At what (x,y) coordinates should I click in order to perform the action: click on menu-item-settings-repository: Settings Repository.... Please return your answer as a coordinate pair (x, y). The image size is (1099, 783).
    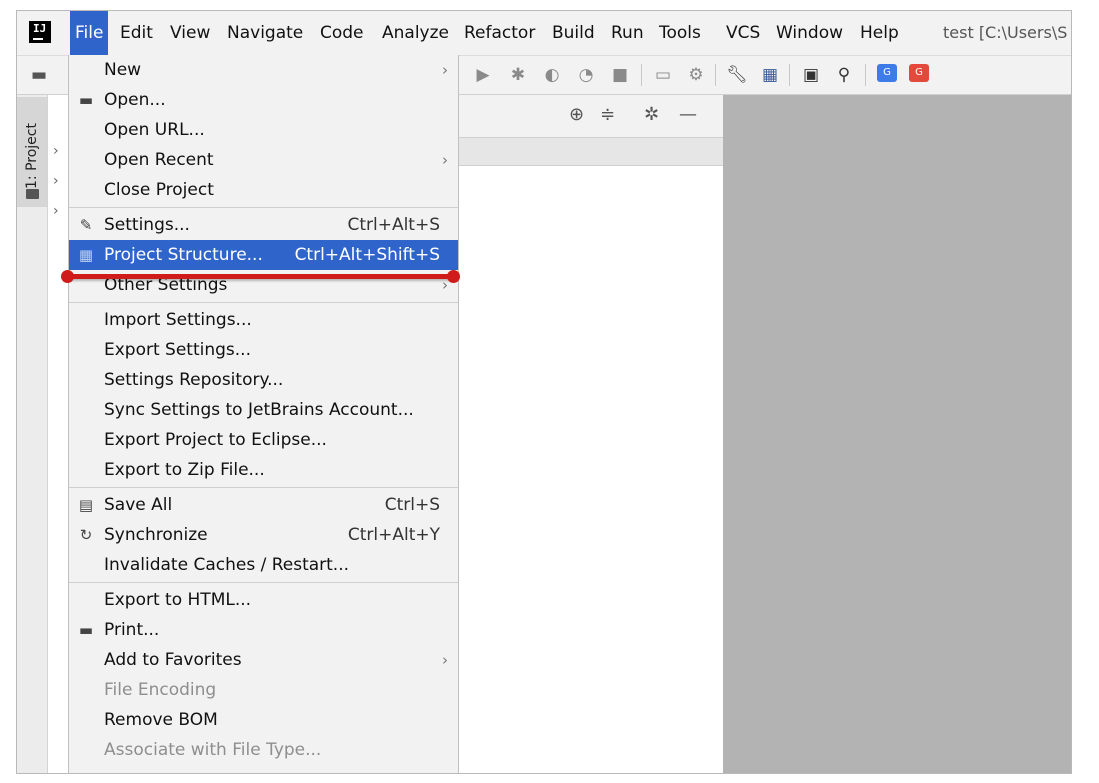
    Looking at the image, I should click on (263, 380).